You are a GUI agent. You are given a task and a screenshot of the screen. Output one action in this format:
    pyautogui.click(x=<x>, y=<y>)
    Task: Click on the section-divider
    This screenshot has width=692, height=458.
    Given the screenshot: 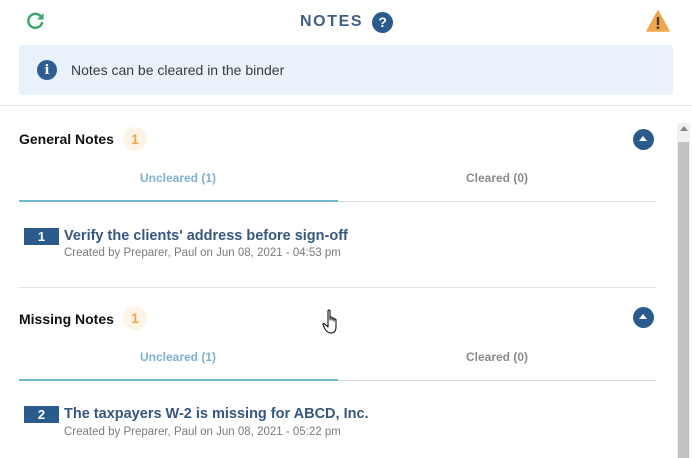 What is the action you would take?
    pyautogui.click(x=337, y=287)
    